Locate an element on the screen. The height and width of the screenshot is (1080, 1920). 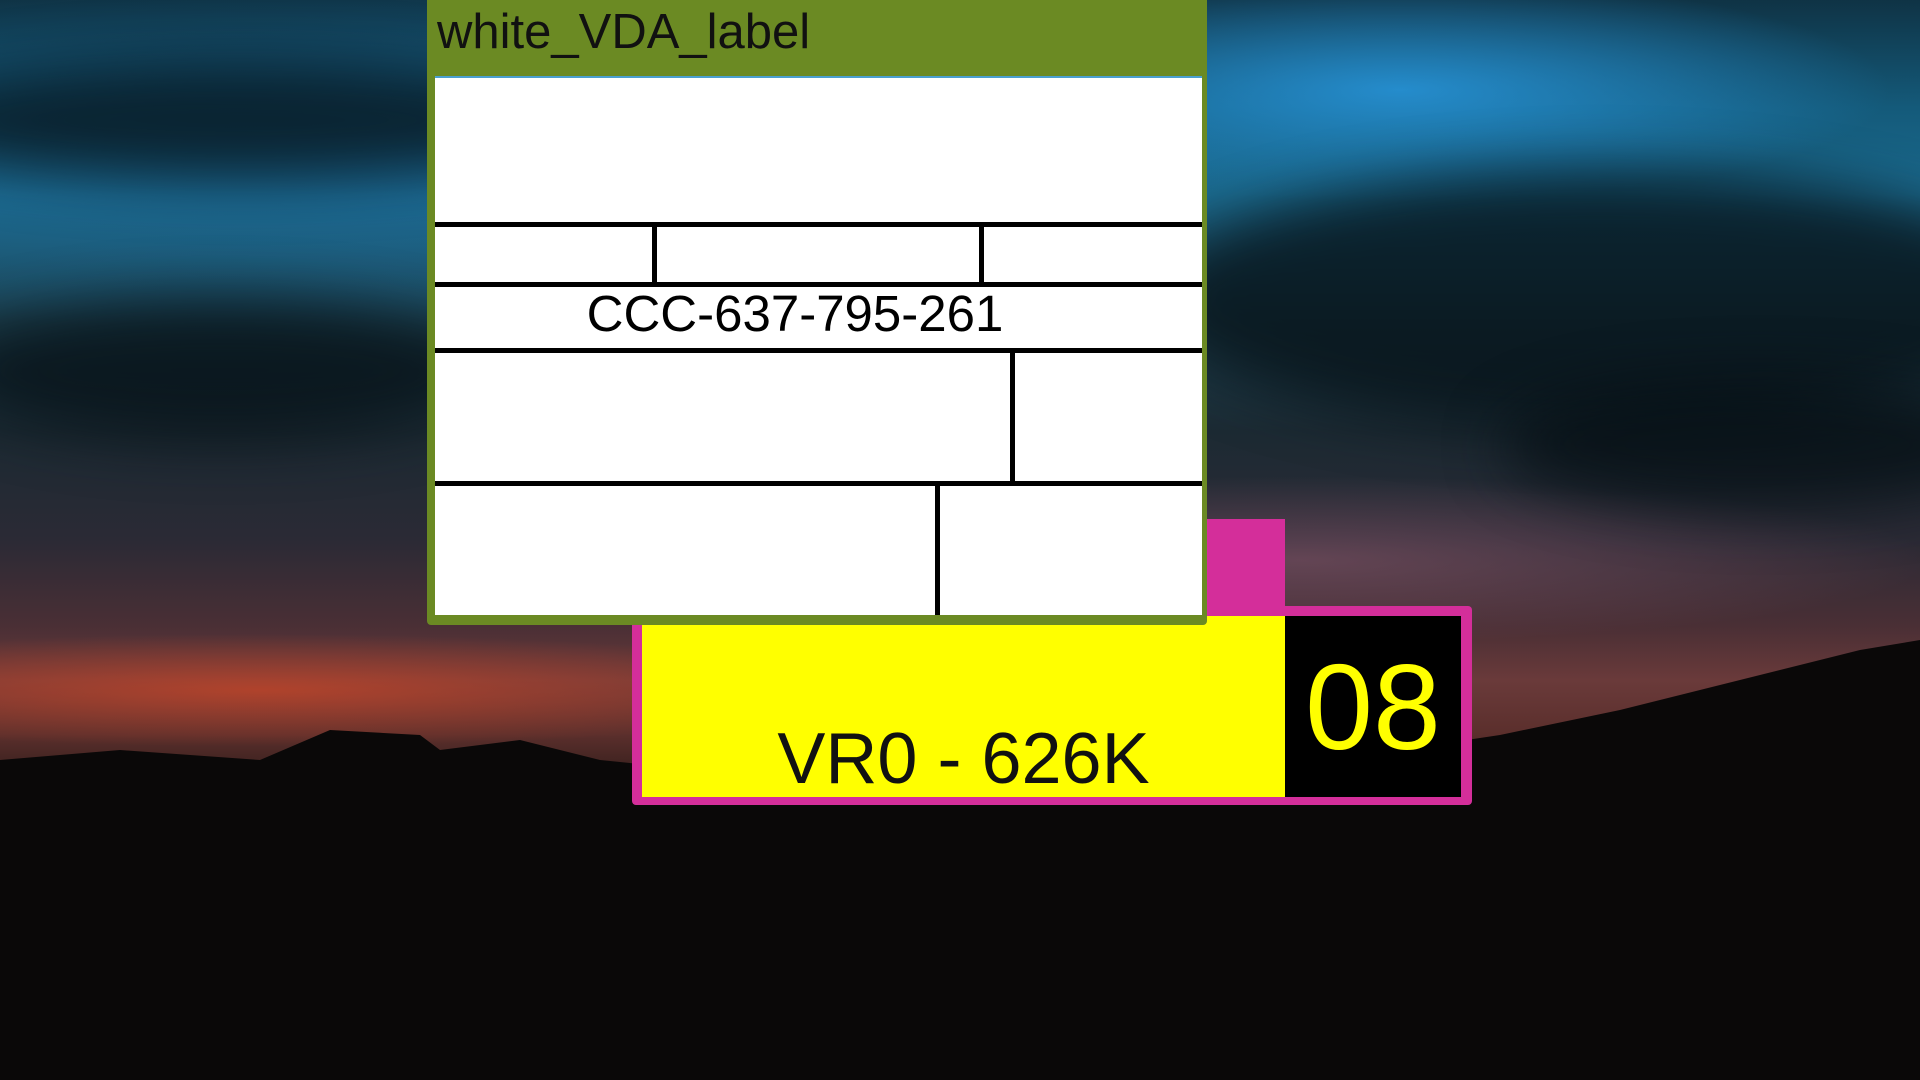
plate-tab is located at coordinates (1242, 564).